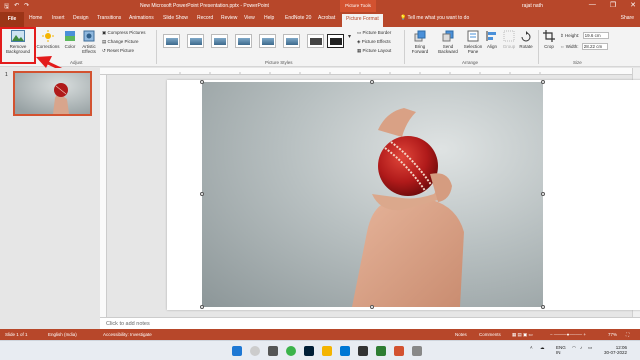 The width and height of the screenshot is (640, 360). Describe the element at coordinates (509, 36) in the screenshot. I see `group-icon` at that location.